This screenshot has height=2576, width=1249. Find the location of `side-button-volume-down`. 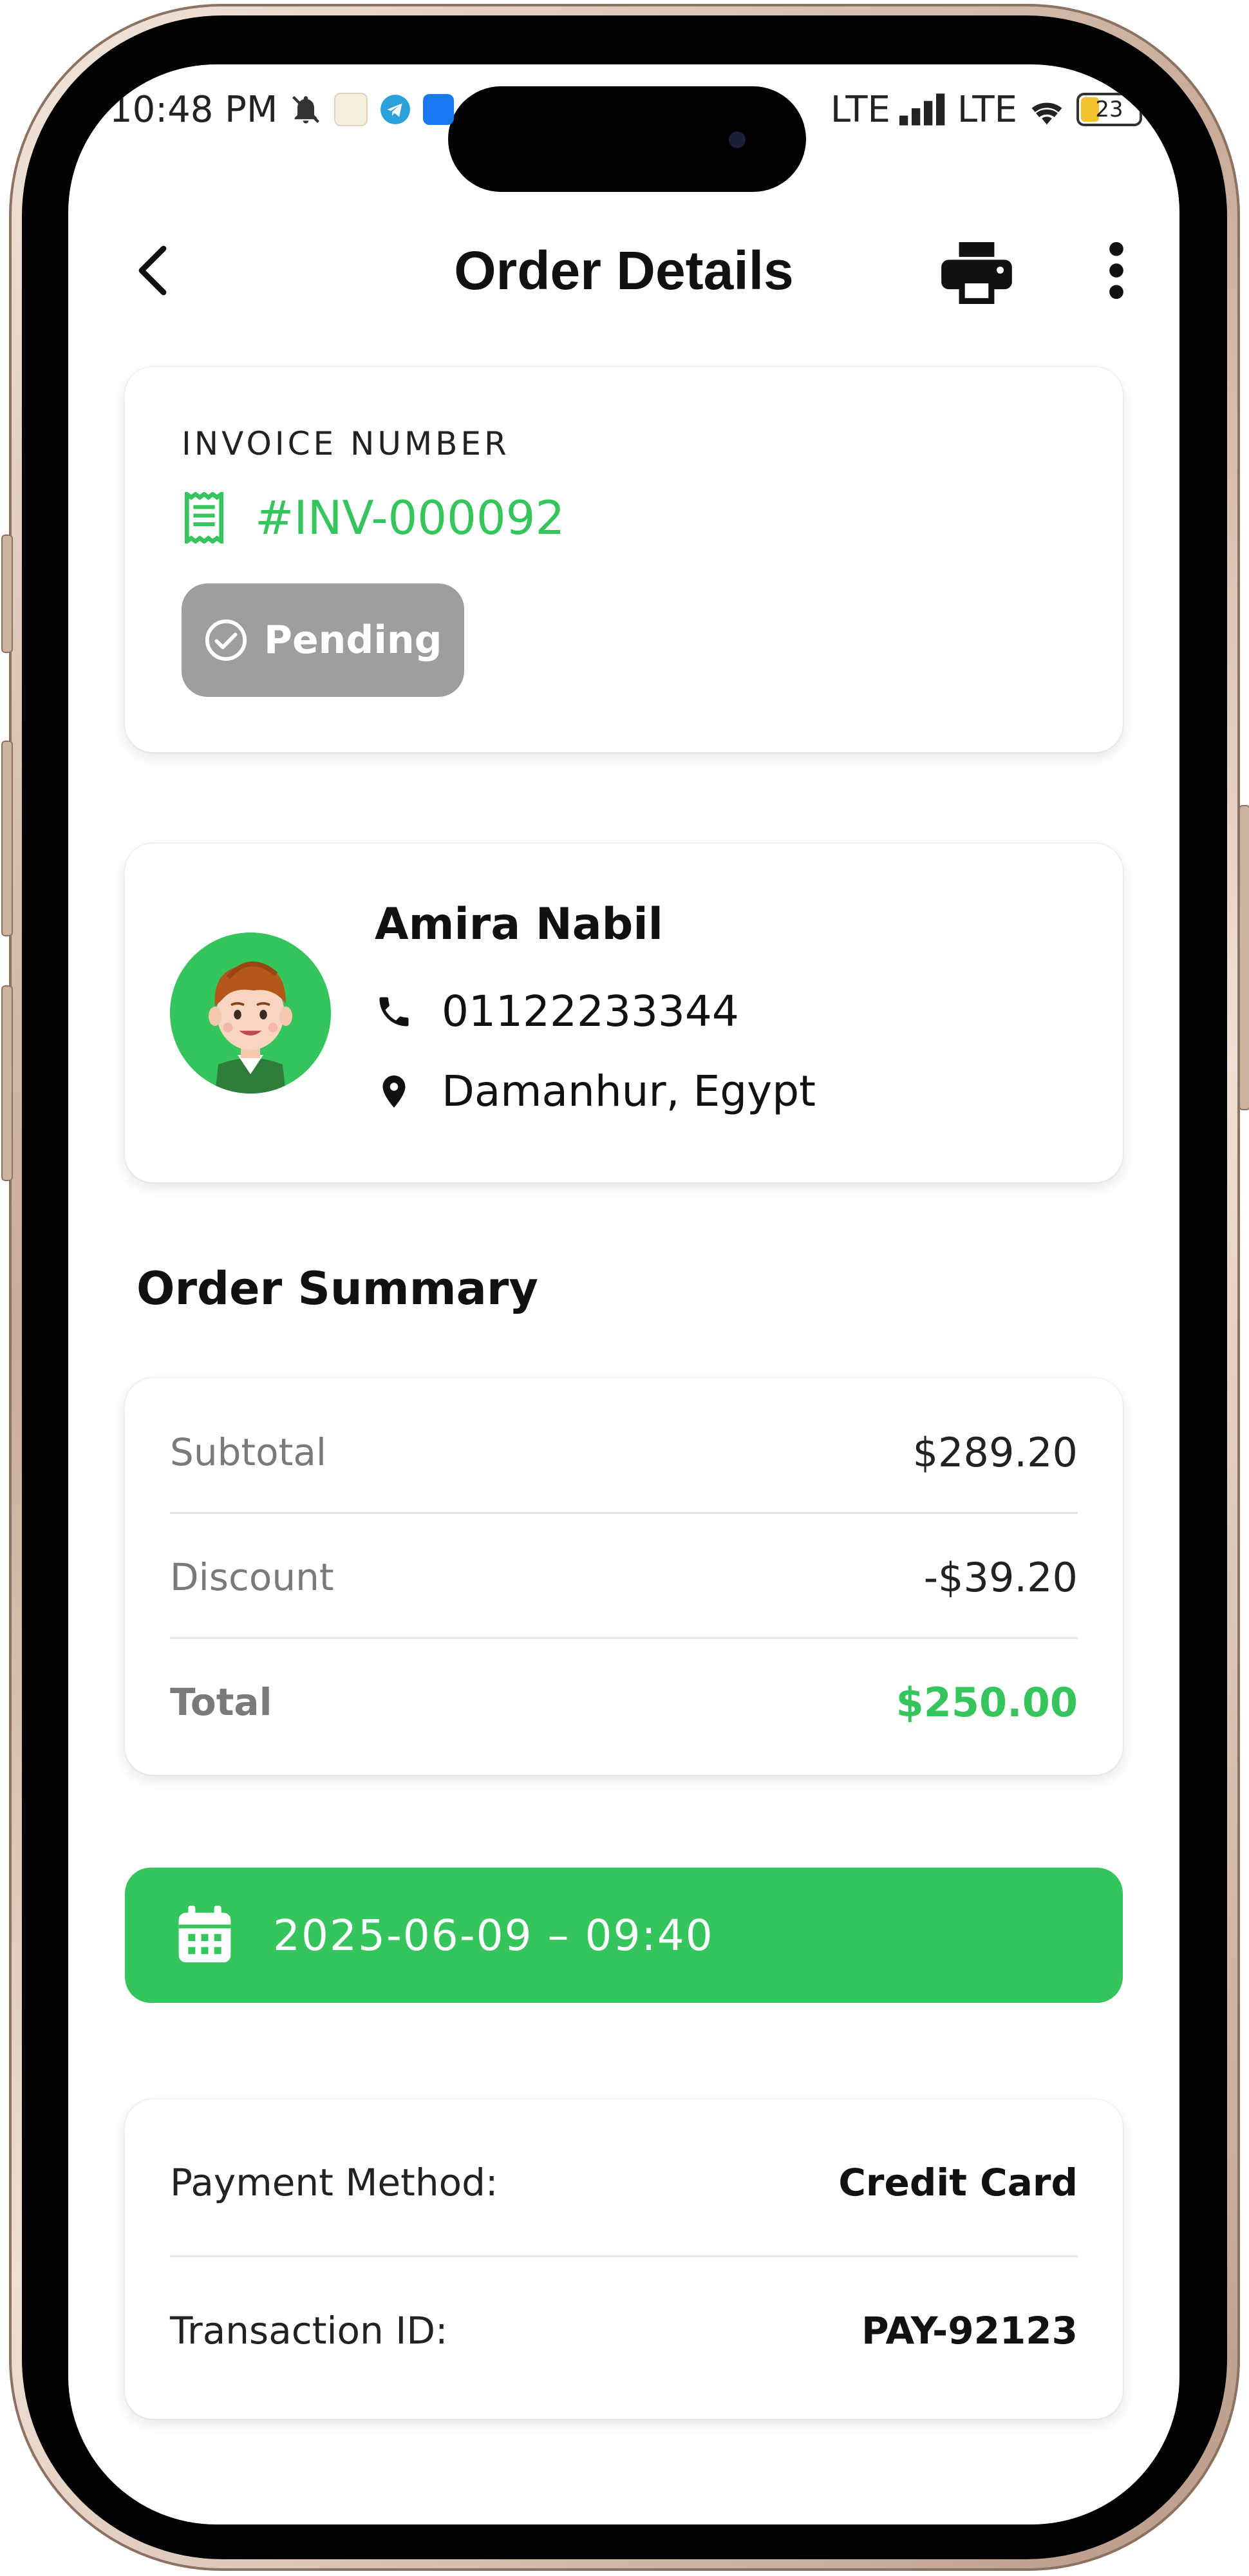

side-button-volume-down is located at coordinates (7, 1083).